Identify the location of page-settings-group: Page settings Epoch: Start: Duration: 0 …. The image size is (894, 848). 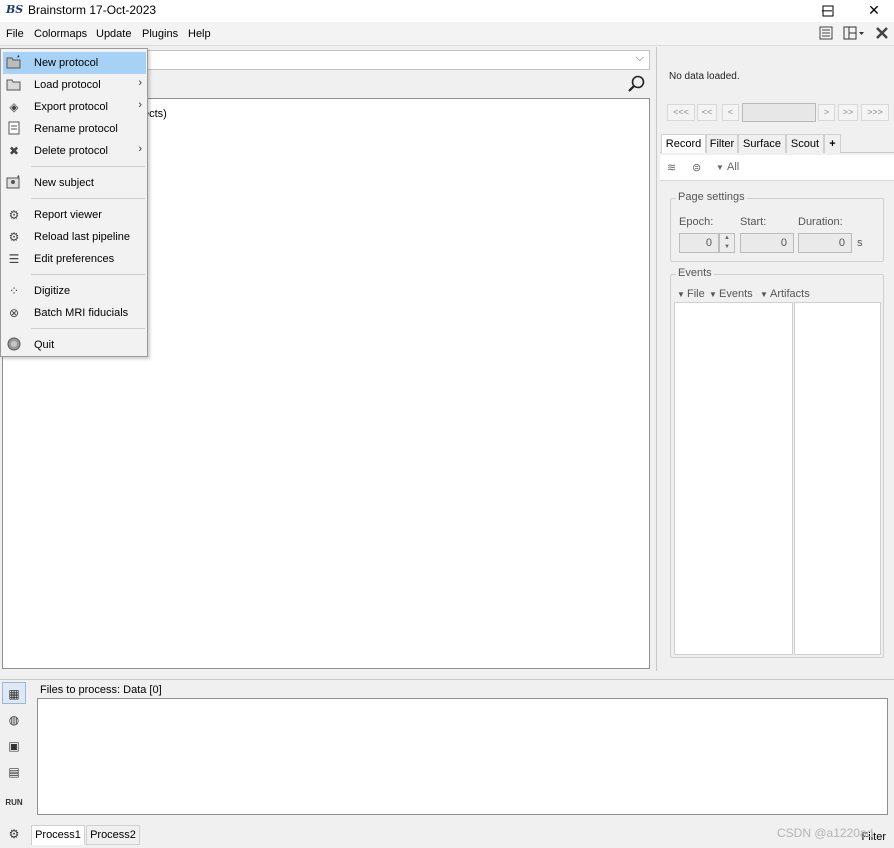
(777, 226).